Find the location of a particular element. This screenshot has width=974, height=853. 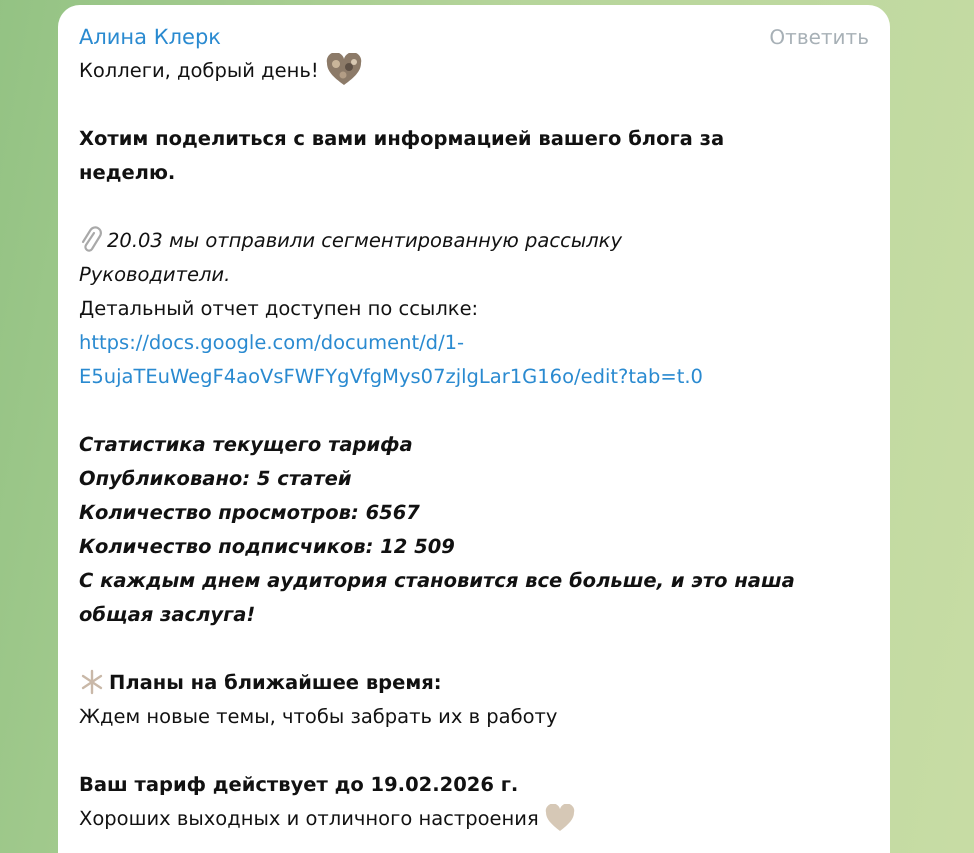

message-text: Хотим поделиться с вами информацией вашего блога за is located at coordinates (401, 138).